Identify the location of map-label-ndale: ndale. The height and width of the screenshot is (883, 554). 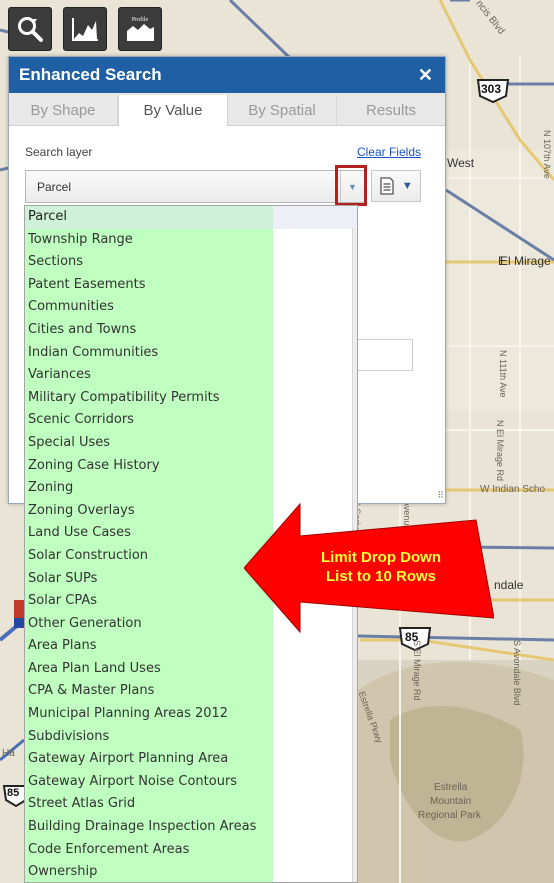
(509, 585).